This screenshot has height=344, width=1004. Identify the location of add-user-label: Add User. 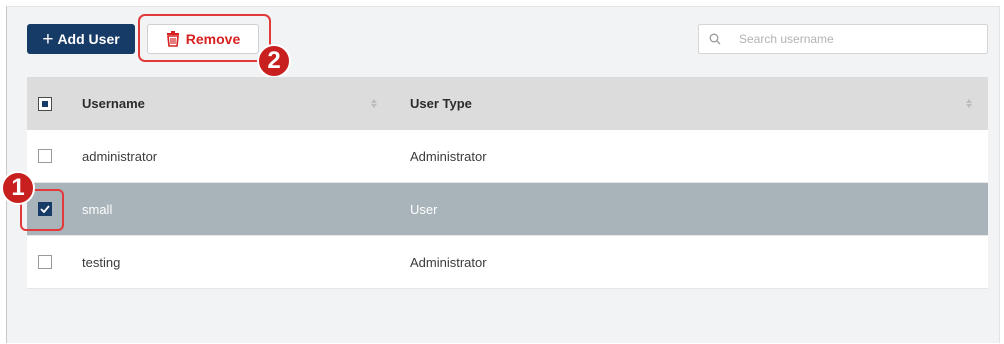
(88, 39).